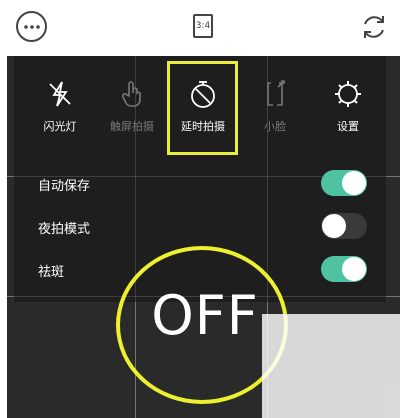 Image resolution: width=400 pixels, height=418 pixels. Describe the element at coordinates (205, 315) in the screenshot. I see `timer-off-indicator: OFF` at that location.